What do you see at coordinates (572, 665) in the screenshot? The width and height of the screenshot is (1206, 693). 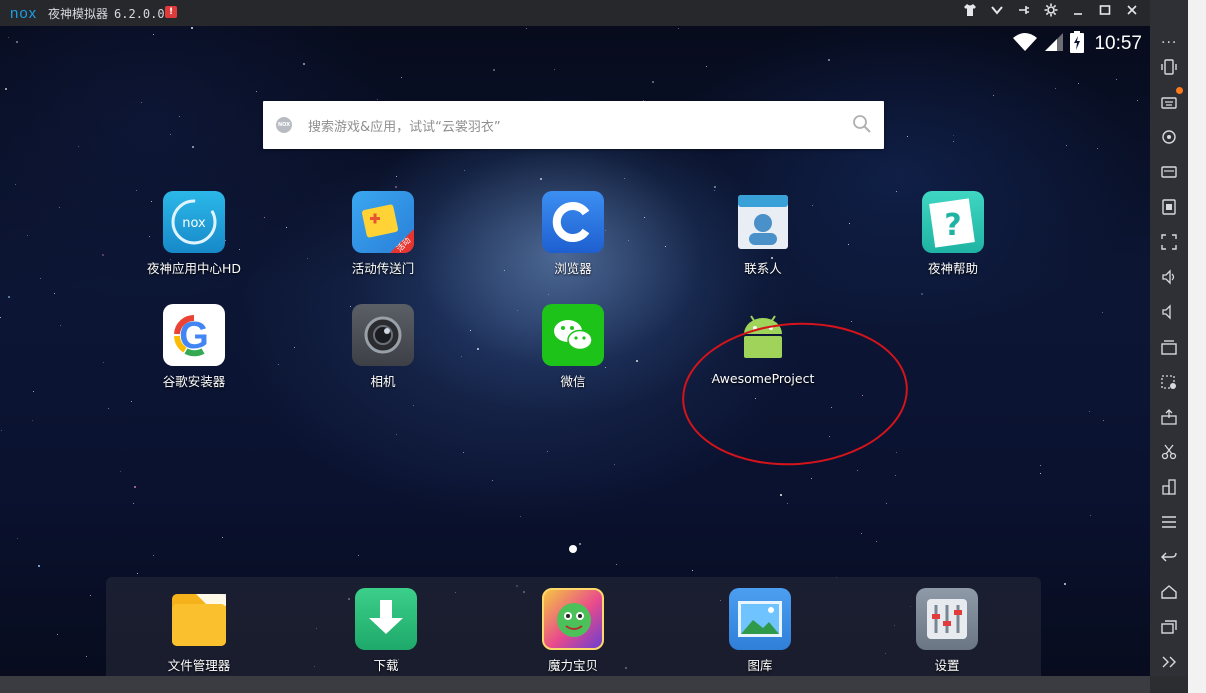 I see `app-label: 魔力宝贝` at bounding box center [572, 665].